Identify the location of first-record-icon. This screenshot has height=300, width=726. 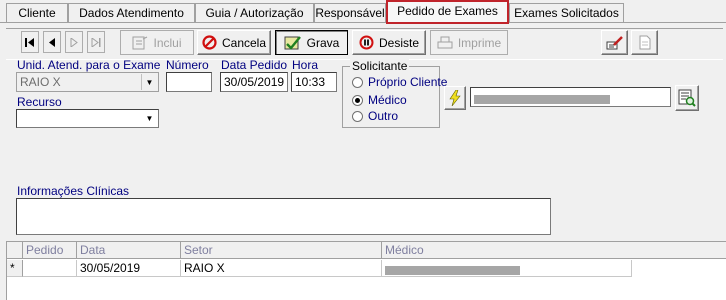
(29, 42).